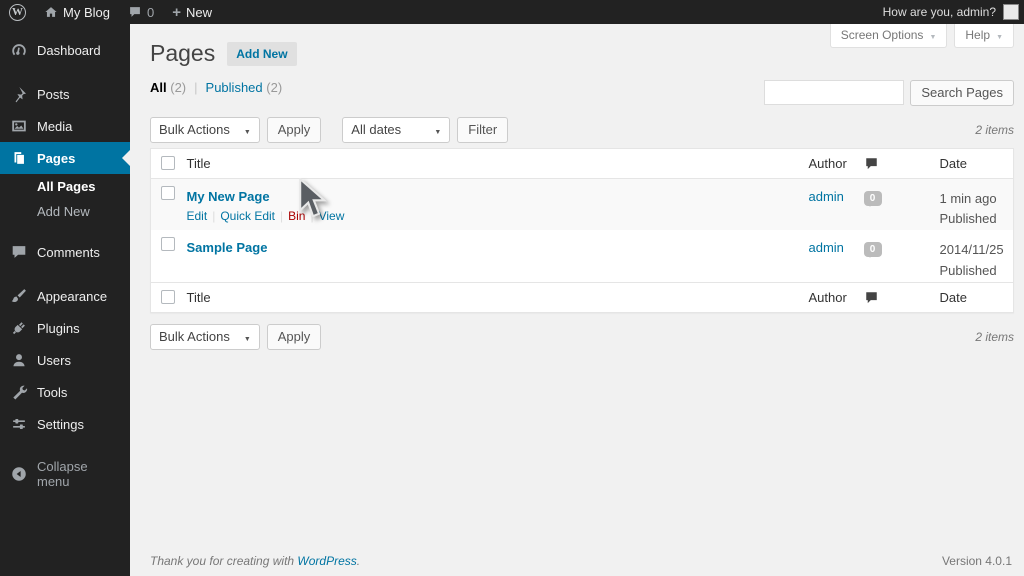  What do you see at coordinates (55, 126) in the screenshot?
I see `sidebar-item-label: Media` at bounding box center [55, 126].